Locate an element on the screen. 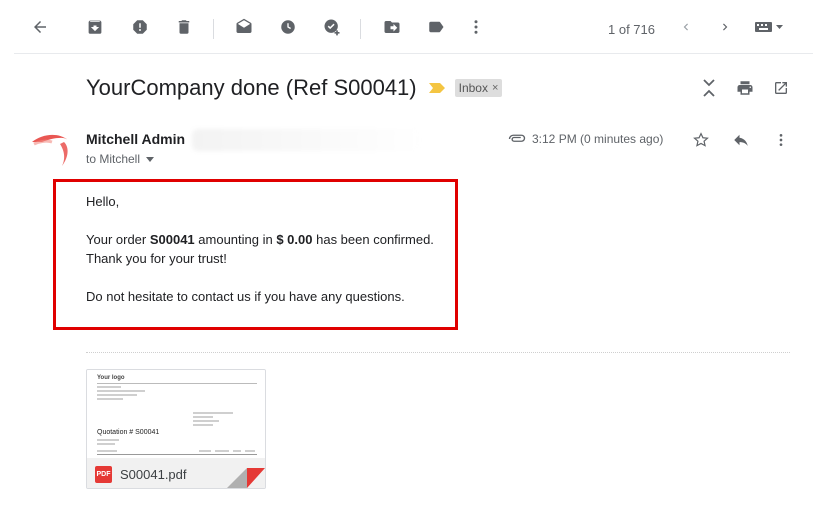 This screenshot has height=516, width=813. attachments-divider is located at coordinates (438, 352).